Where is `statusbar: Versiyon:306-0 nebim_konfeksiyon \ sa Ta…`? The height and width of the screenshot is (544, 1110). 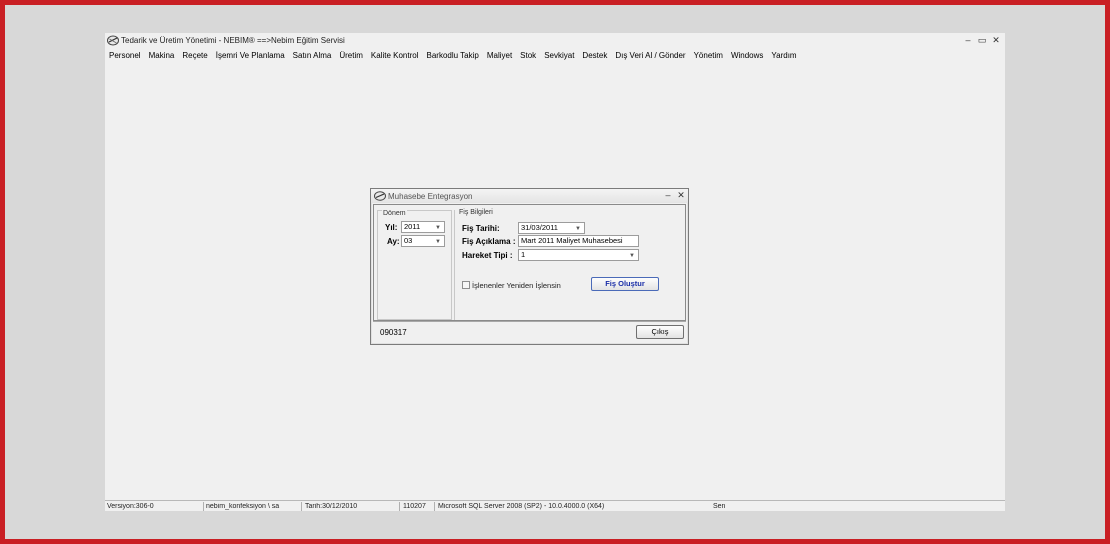
statusbar: Versiyon:306-0 nebim_konfeksiyon \ sa Ta… is located at coordinates (555, 505).